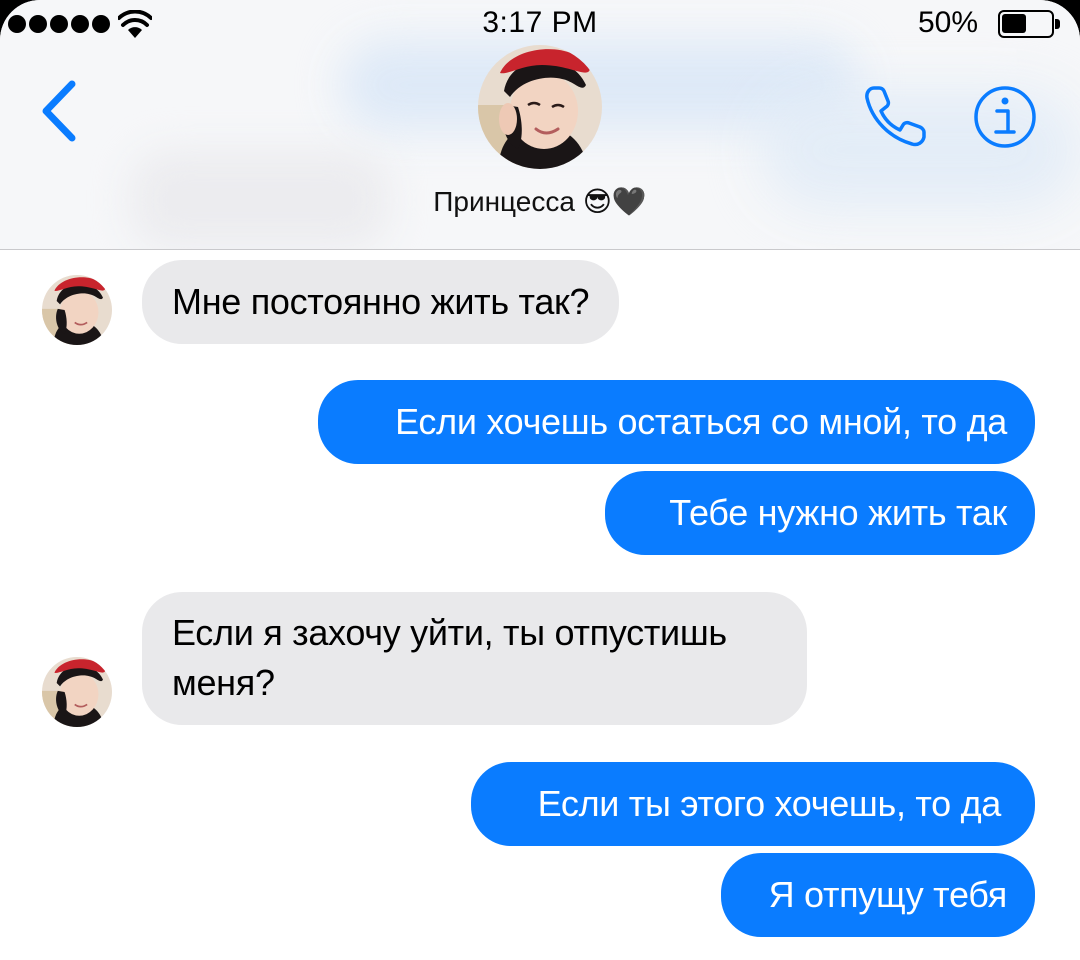  I want to click on battery-icon, so click(1029, 24).